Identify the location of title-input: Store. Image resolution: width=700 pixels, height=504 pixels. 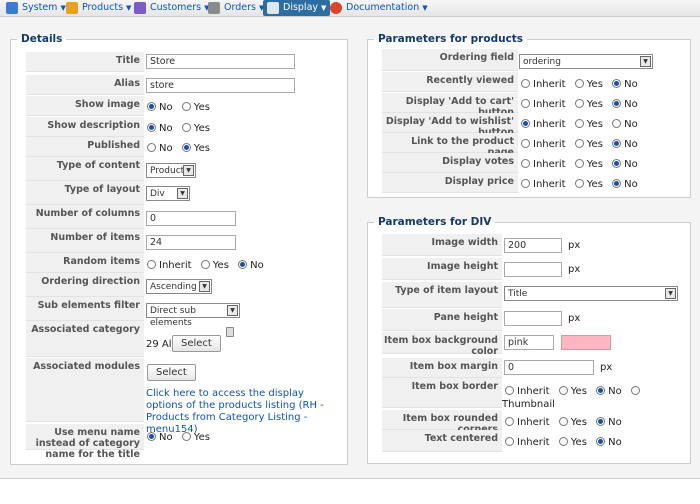
(220, 61).